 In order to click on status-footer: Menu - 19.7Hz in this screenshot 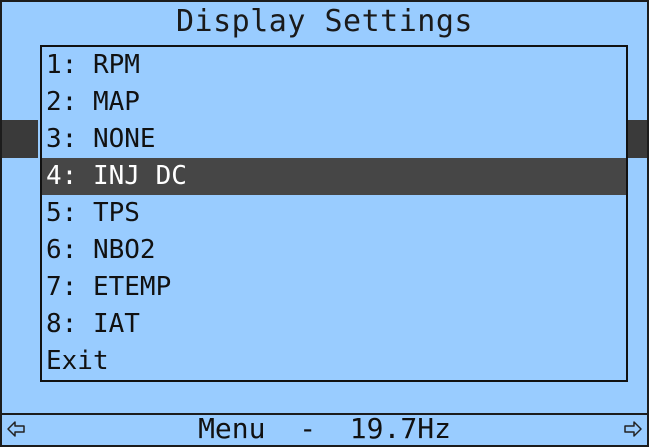, I will do `click(324, 429)`.